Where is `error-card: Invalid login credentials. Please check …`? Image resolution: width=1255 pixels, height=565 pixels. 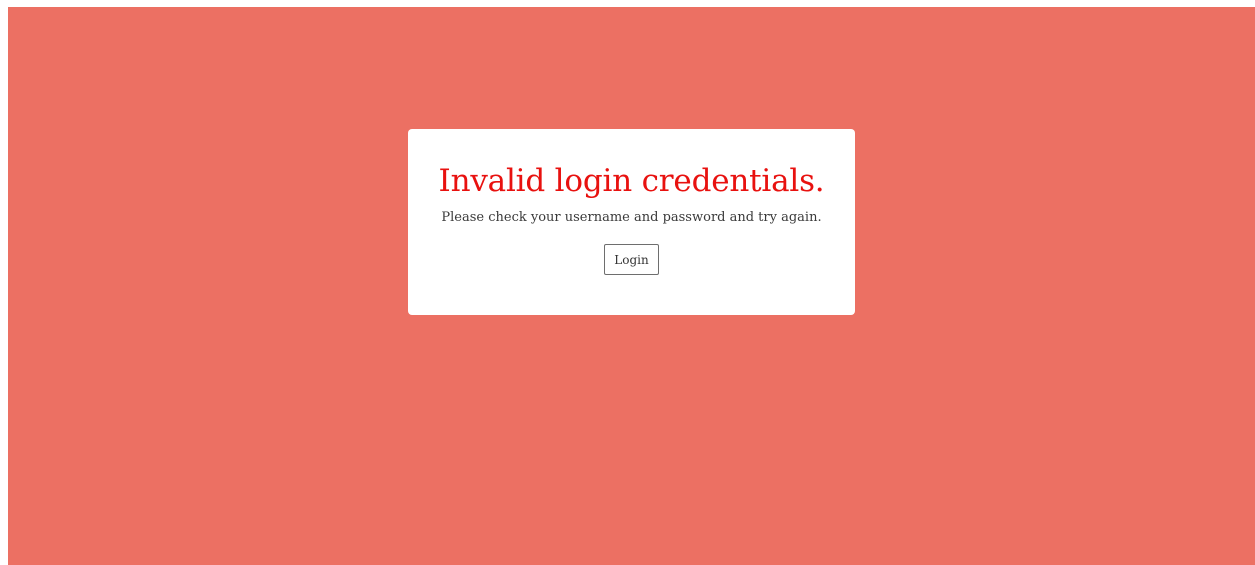 error-card: Invalid login credentials. Please check … is located at coordinates (631, 222).